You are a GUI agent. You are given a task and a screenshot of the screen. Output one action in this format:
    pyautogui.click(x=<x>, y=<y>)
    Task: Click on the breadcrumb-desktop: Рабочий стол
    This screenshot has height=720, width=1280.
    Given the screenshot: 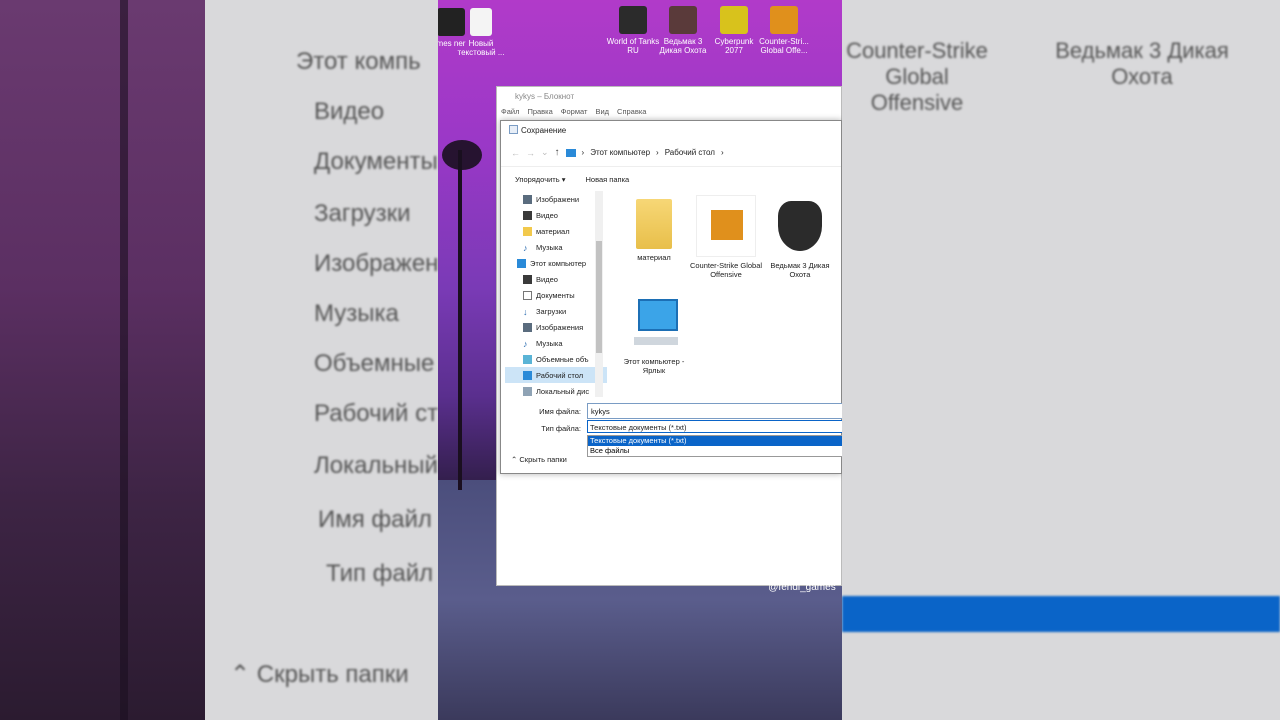 What is the action you would take?
    pyautogui.click(x=690, y=152)
    